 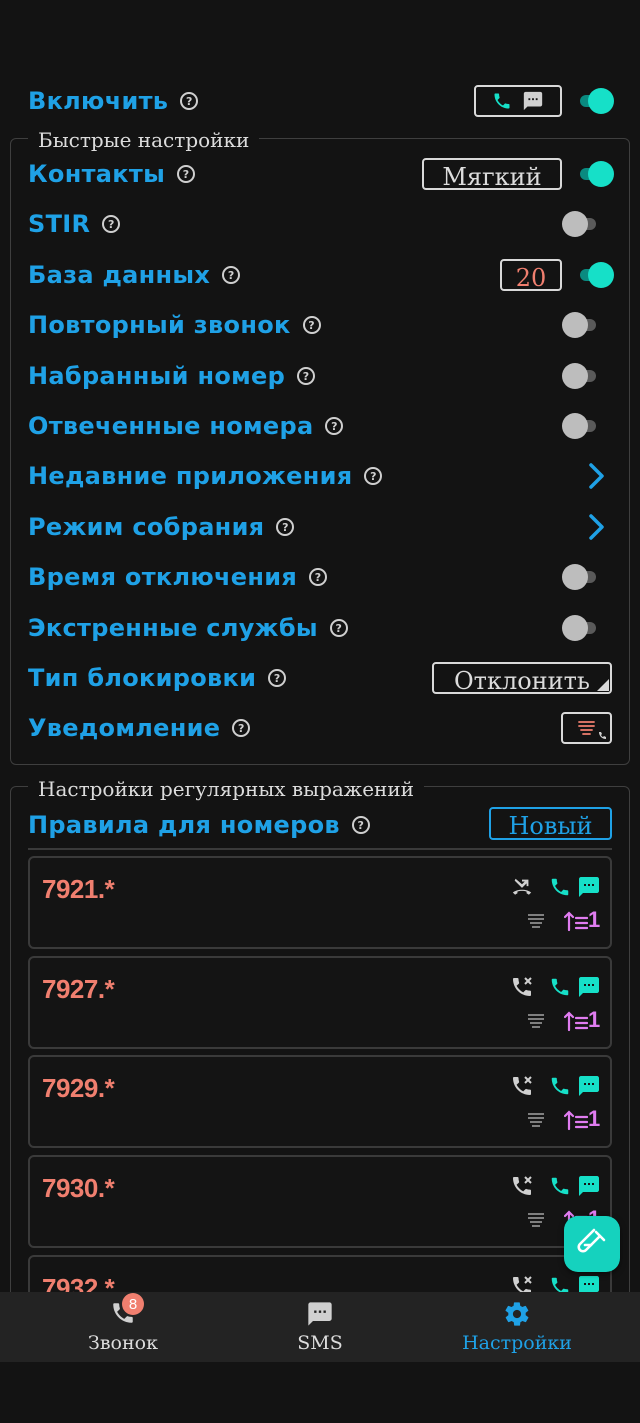 What do you see at coordinates (582, 376) in the screenshot?
I see `dialed-number-toggle` at bounding box center [582, 376].